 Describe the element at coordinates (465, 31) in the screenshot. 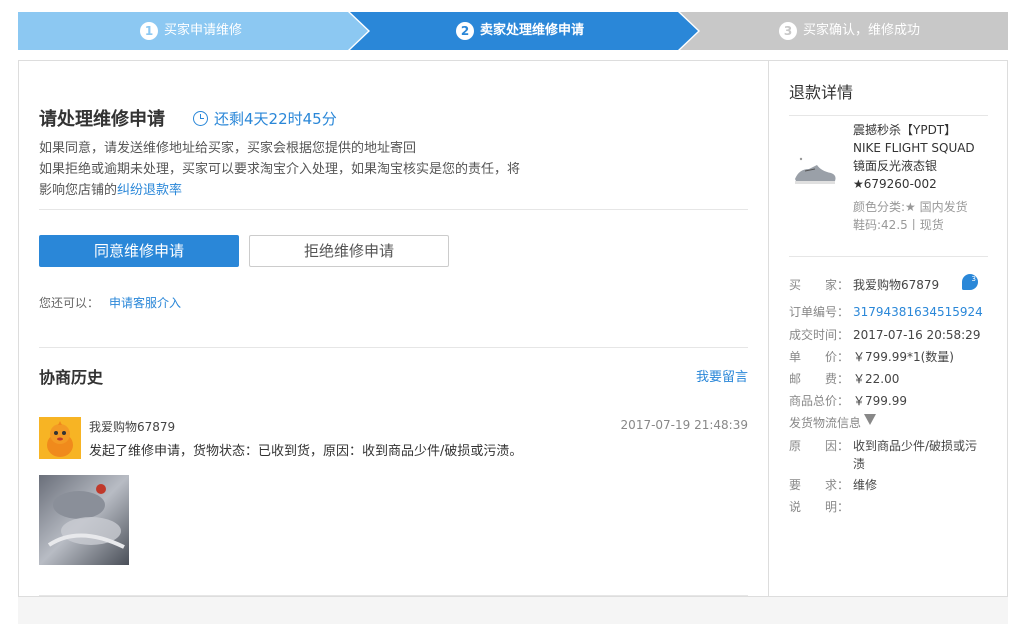

I see `step-2-number: 2` at that location.